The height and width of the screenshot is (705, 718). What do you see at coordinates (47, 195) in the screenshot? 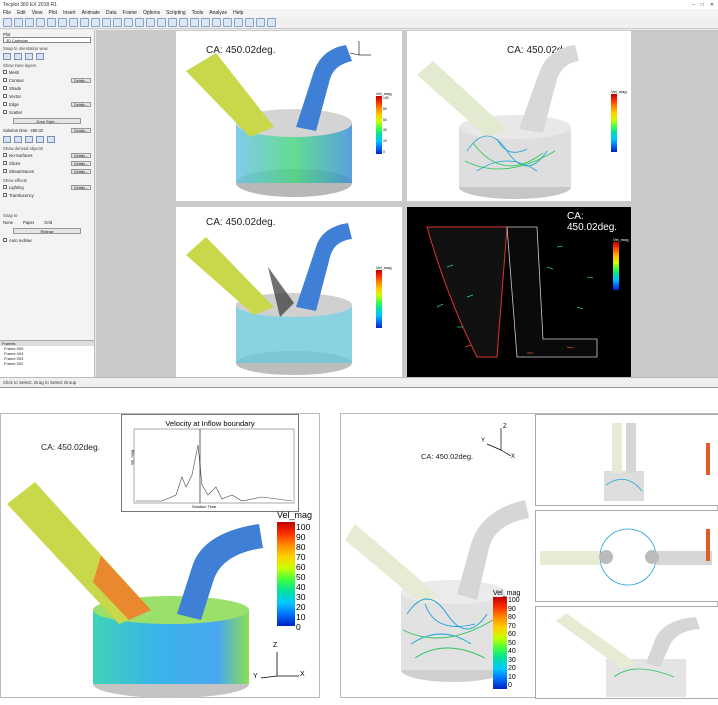
I see `effect-translucency: Translucency` at bounding box center [47, 195].